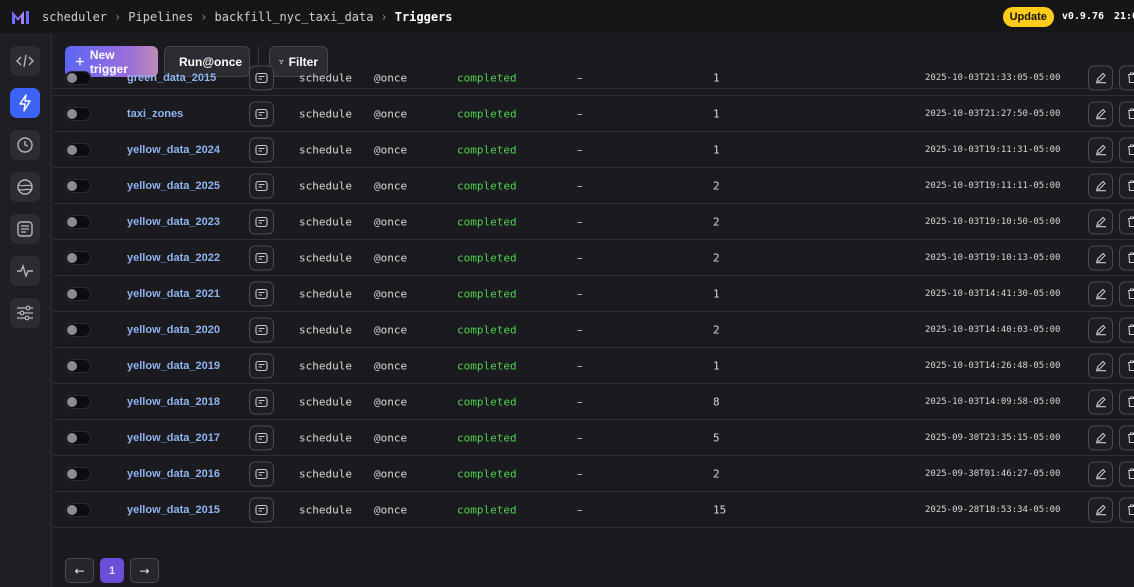 Image resolution: width=1134 pixels, height=587 pixels. I want to click on logs-icon, so click(261, 293).